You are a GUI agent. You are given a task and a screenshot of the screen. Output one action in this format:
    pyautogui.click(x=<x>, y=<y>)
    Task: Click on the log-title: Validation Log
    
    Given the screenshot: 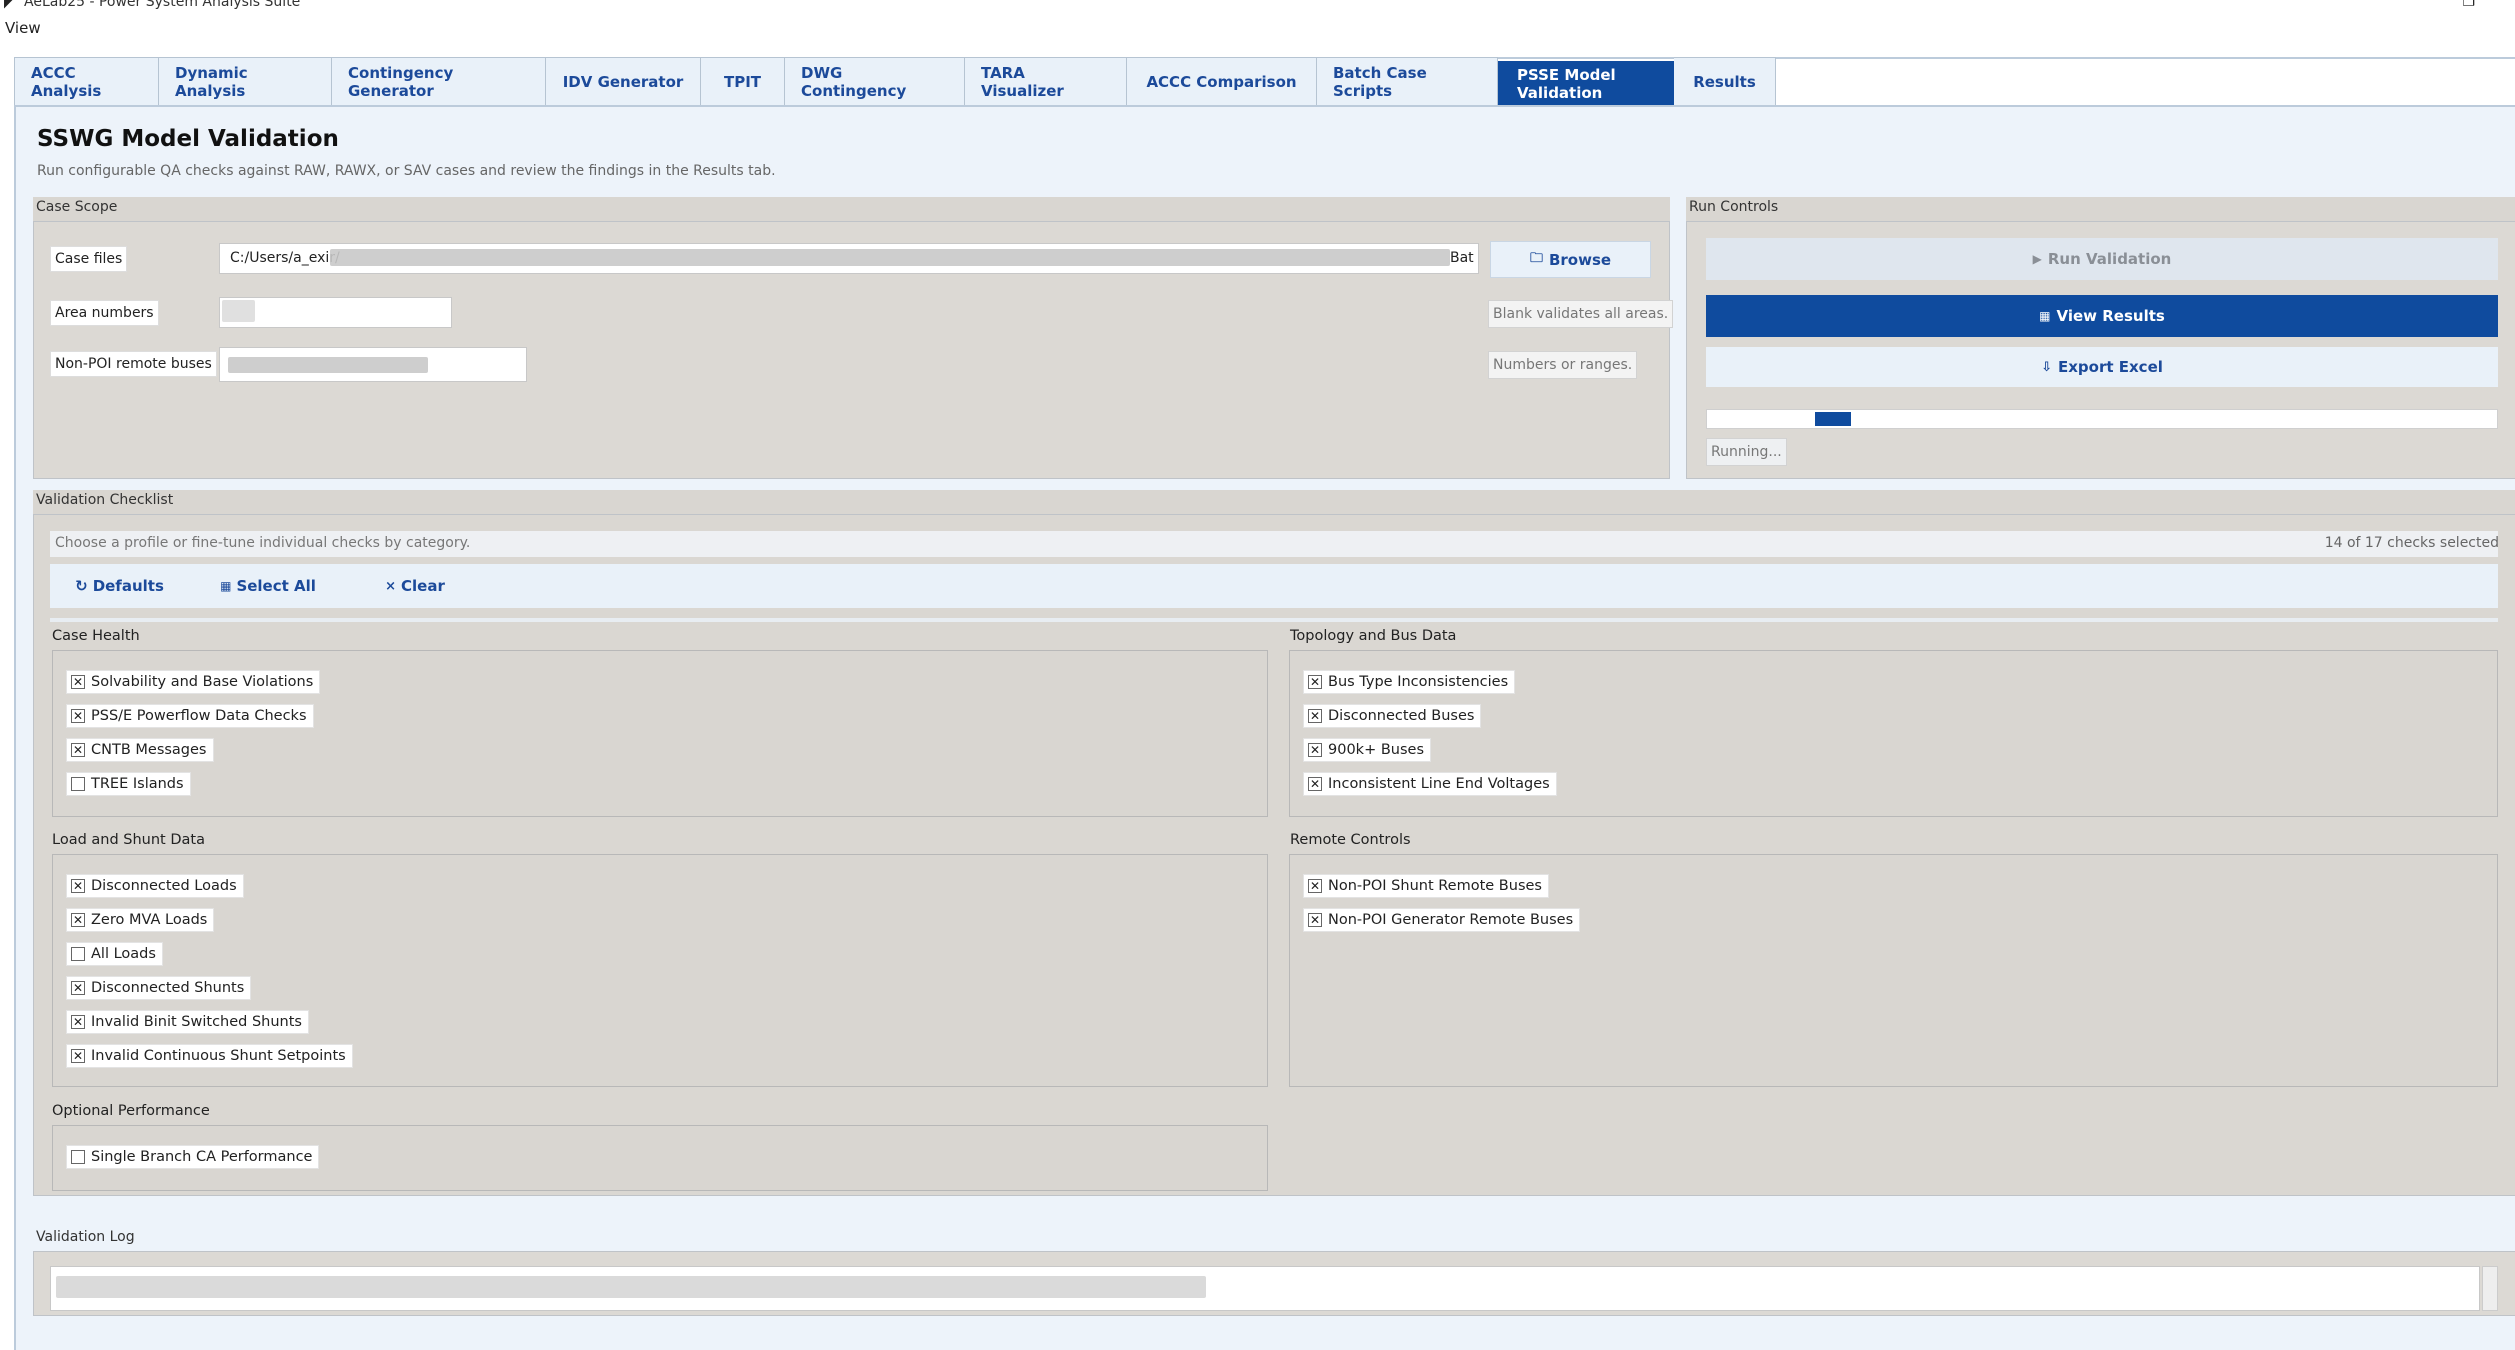 What is the action you would take?
    pyautogui.click(x=85, y=1237)
    